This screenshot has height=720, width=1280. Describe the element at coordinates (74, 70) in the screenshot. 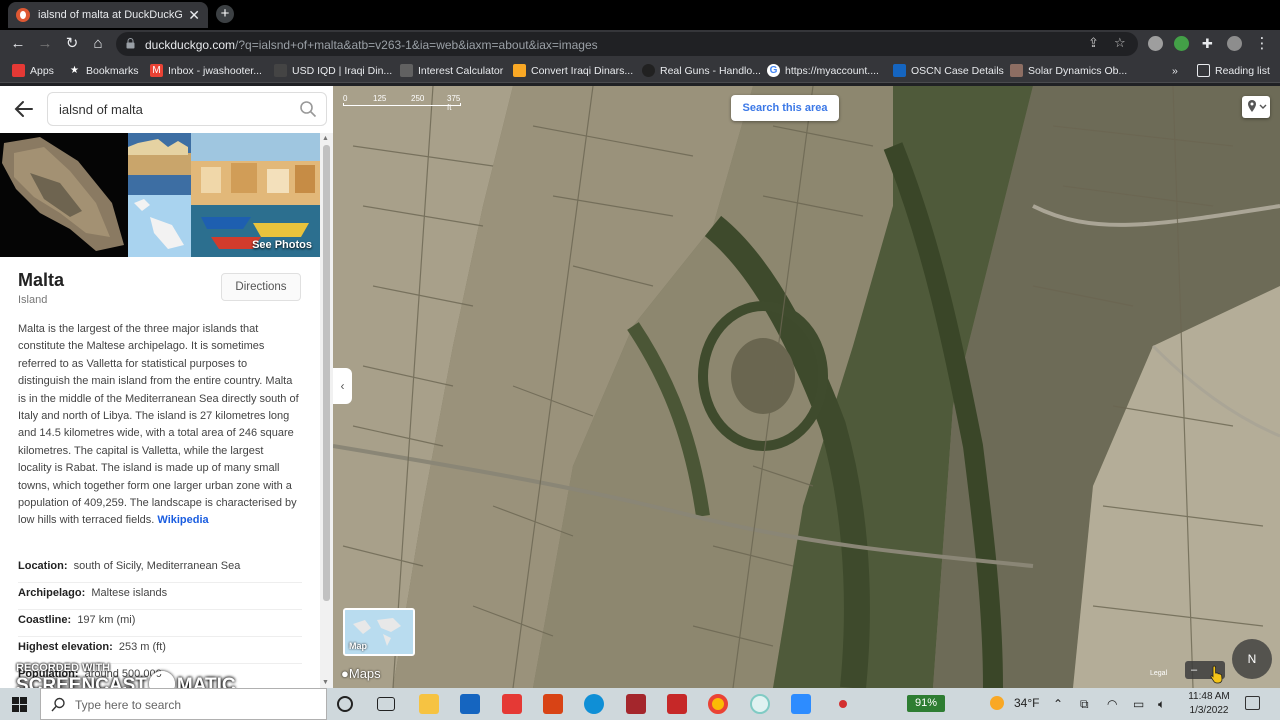

I see `star-icon: ★` at that location.